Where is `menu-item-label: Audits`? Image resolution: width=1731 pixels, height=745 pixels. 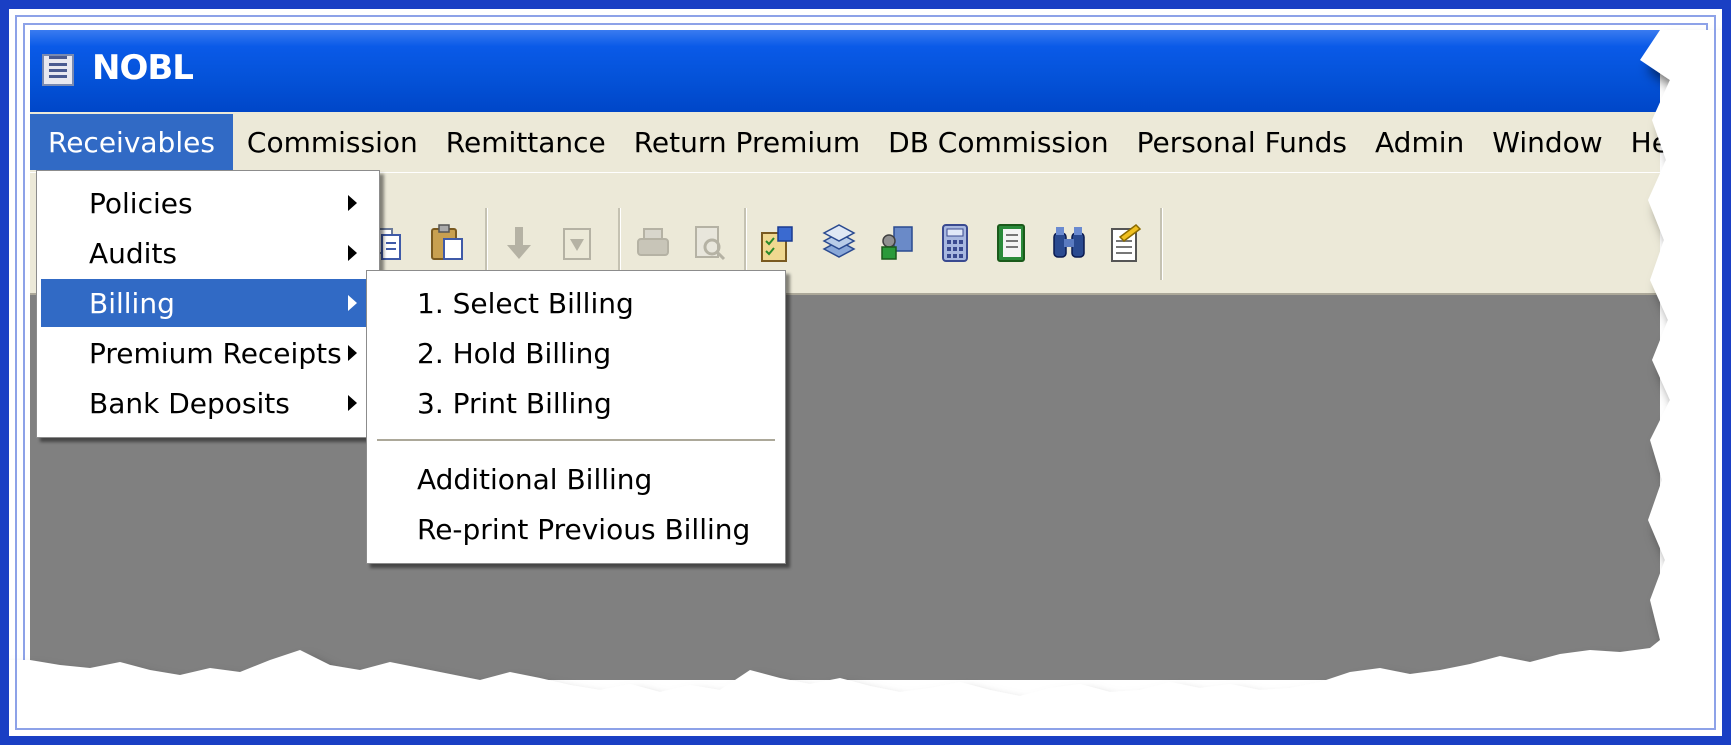
menu-item-label: Audits is located at coordinates (133, 253).